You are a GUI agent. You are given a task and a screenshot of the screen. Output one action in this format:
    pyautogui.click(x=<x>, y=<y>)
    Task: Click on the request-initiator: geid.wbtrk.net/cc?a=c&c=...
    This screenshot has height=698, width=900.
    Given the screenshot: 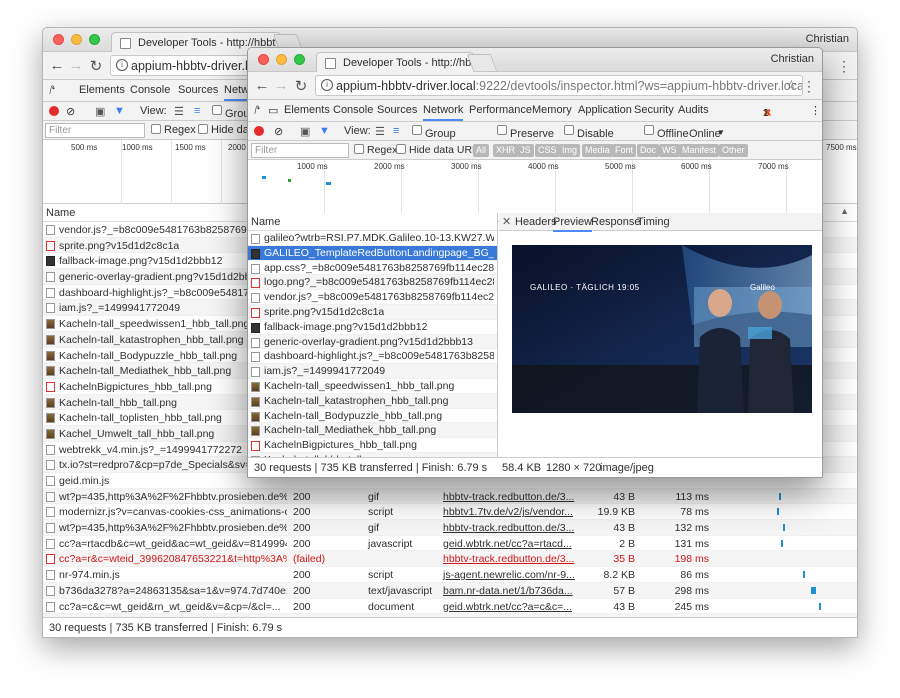 What is the action you would take?
    pyautogui.click(x=507, y=607)
    